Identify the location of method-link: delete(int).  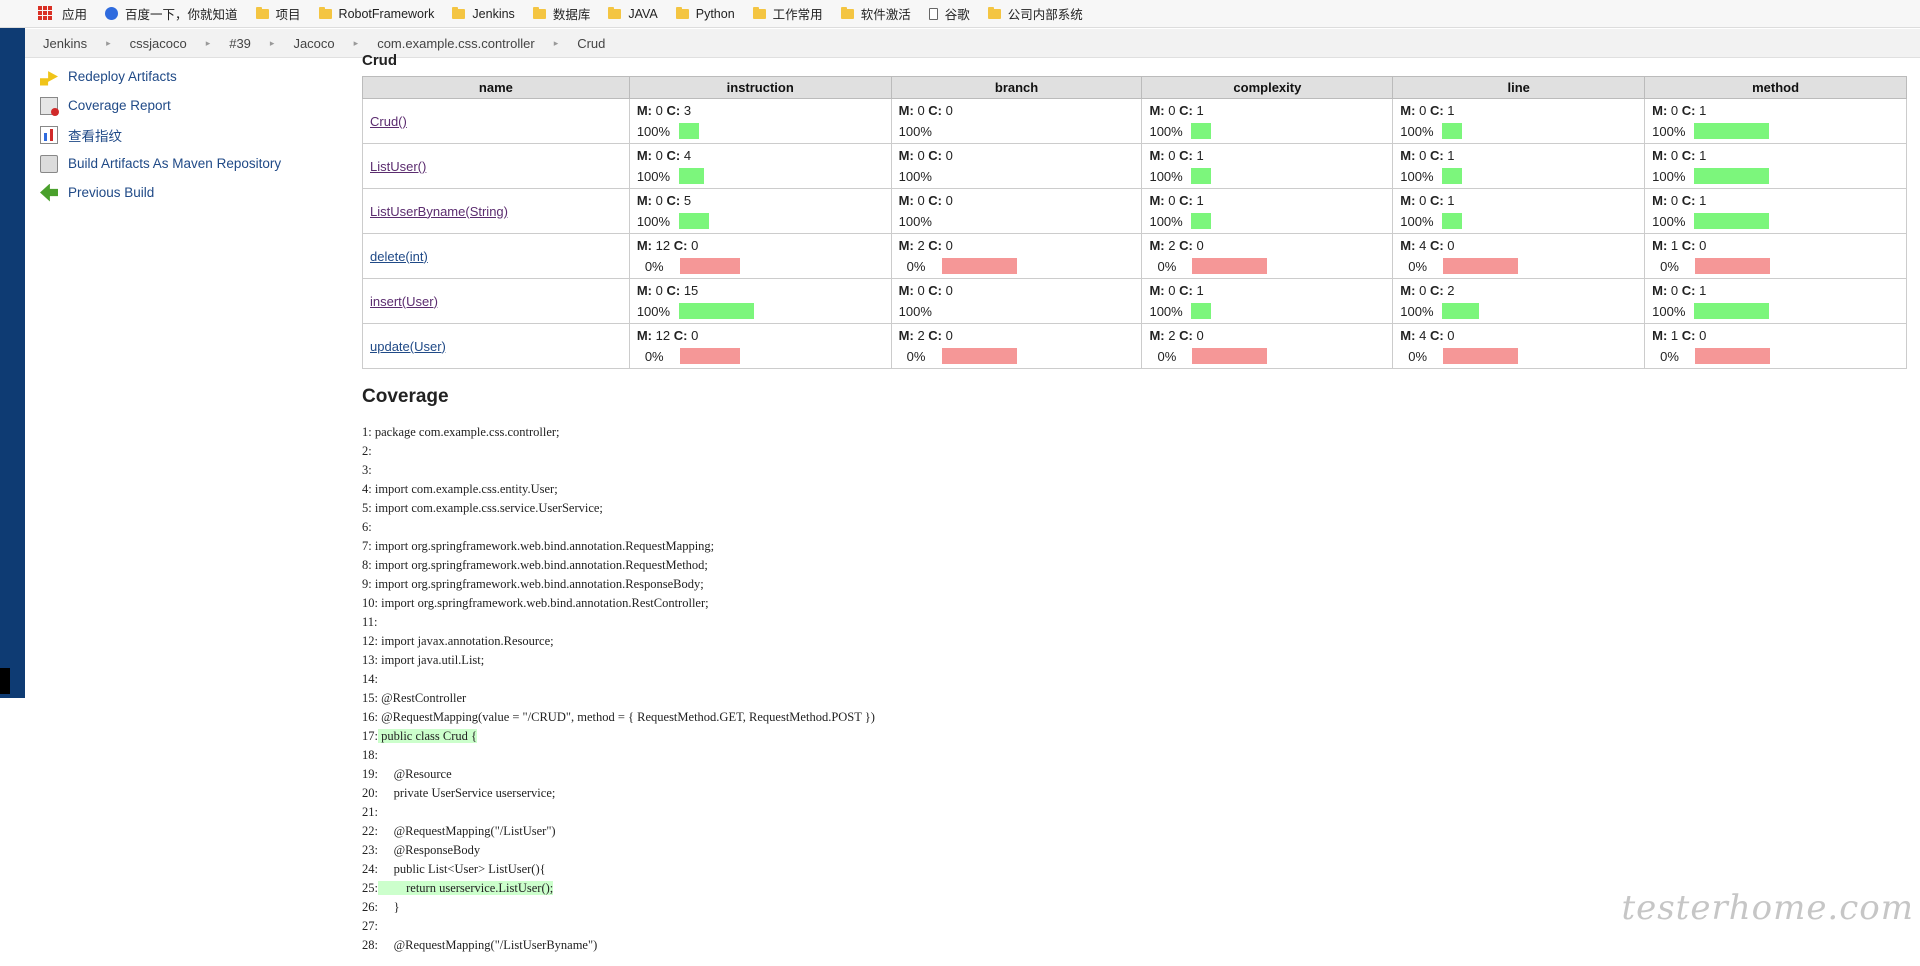
(399, 256).